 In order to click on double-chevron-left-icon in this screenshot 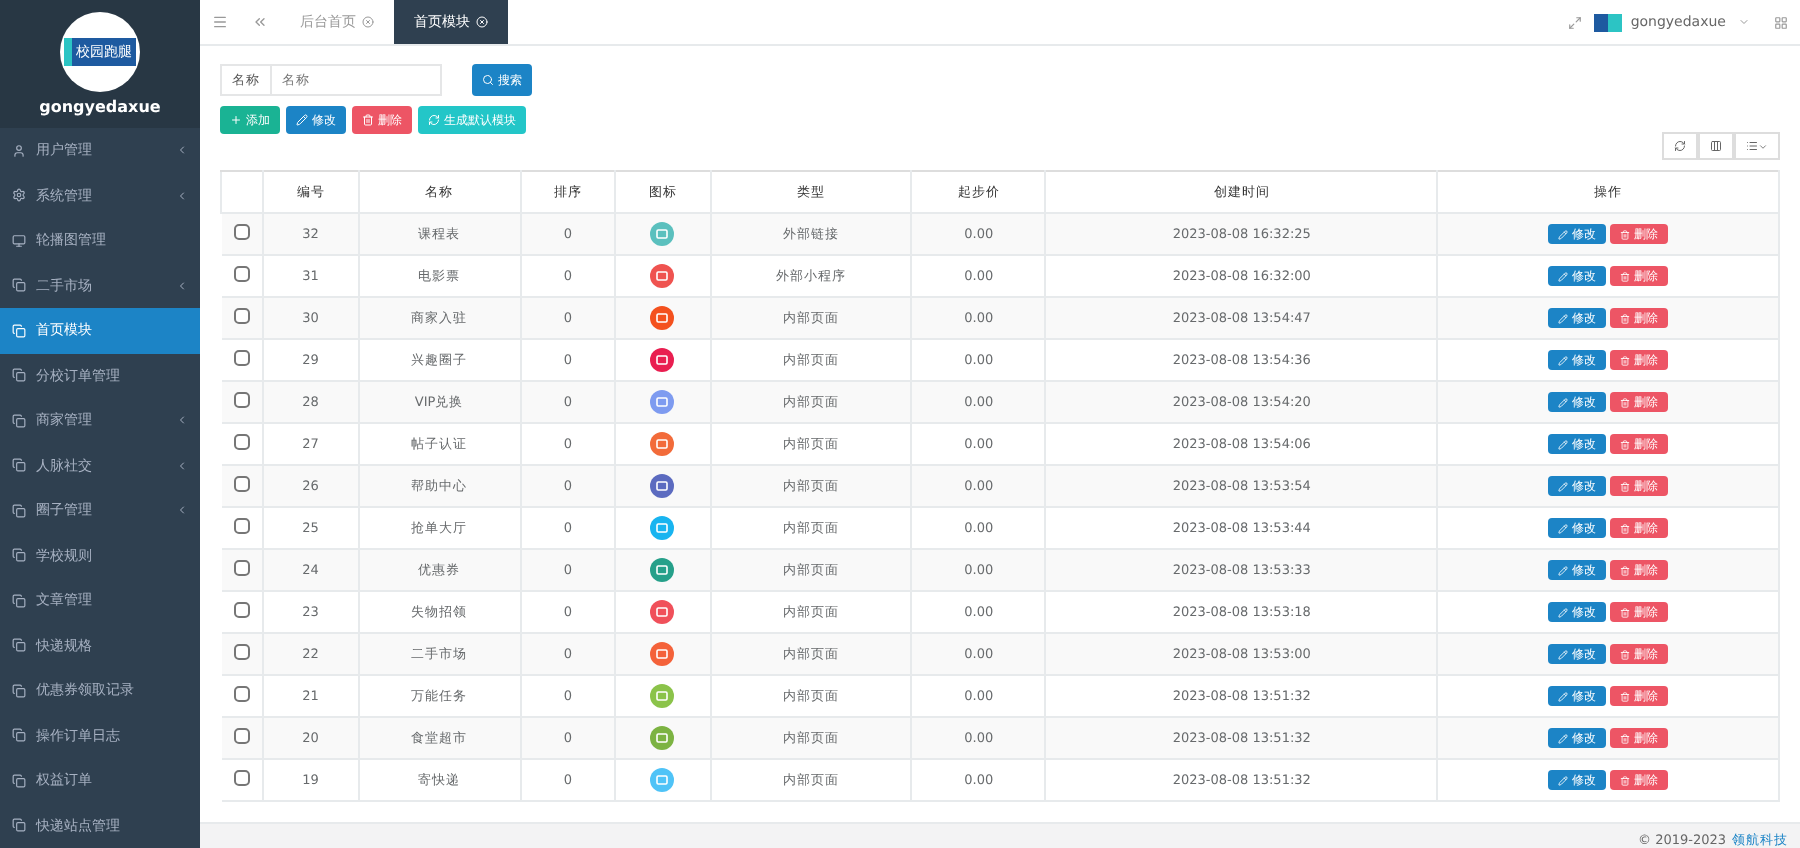, I will do `click(260, 22)`.